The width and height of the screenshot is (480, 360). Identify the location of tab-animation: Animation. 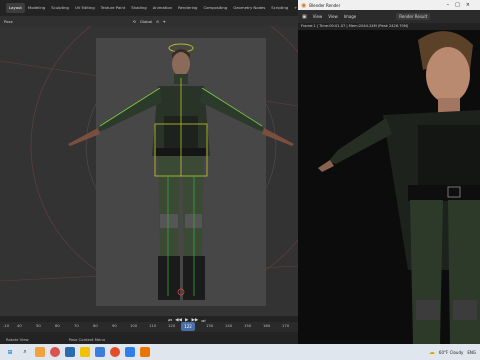
(162, 8).